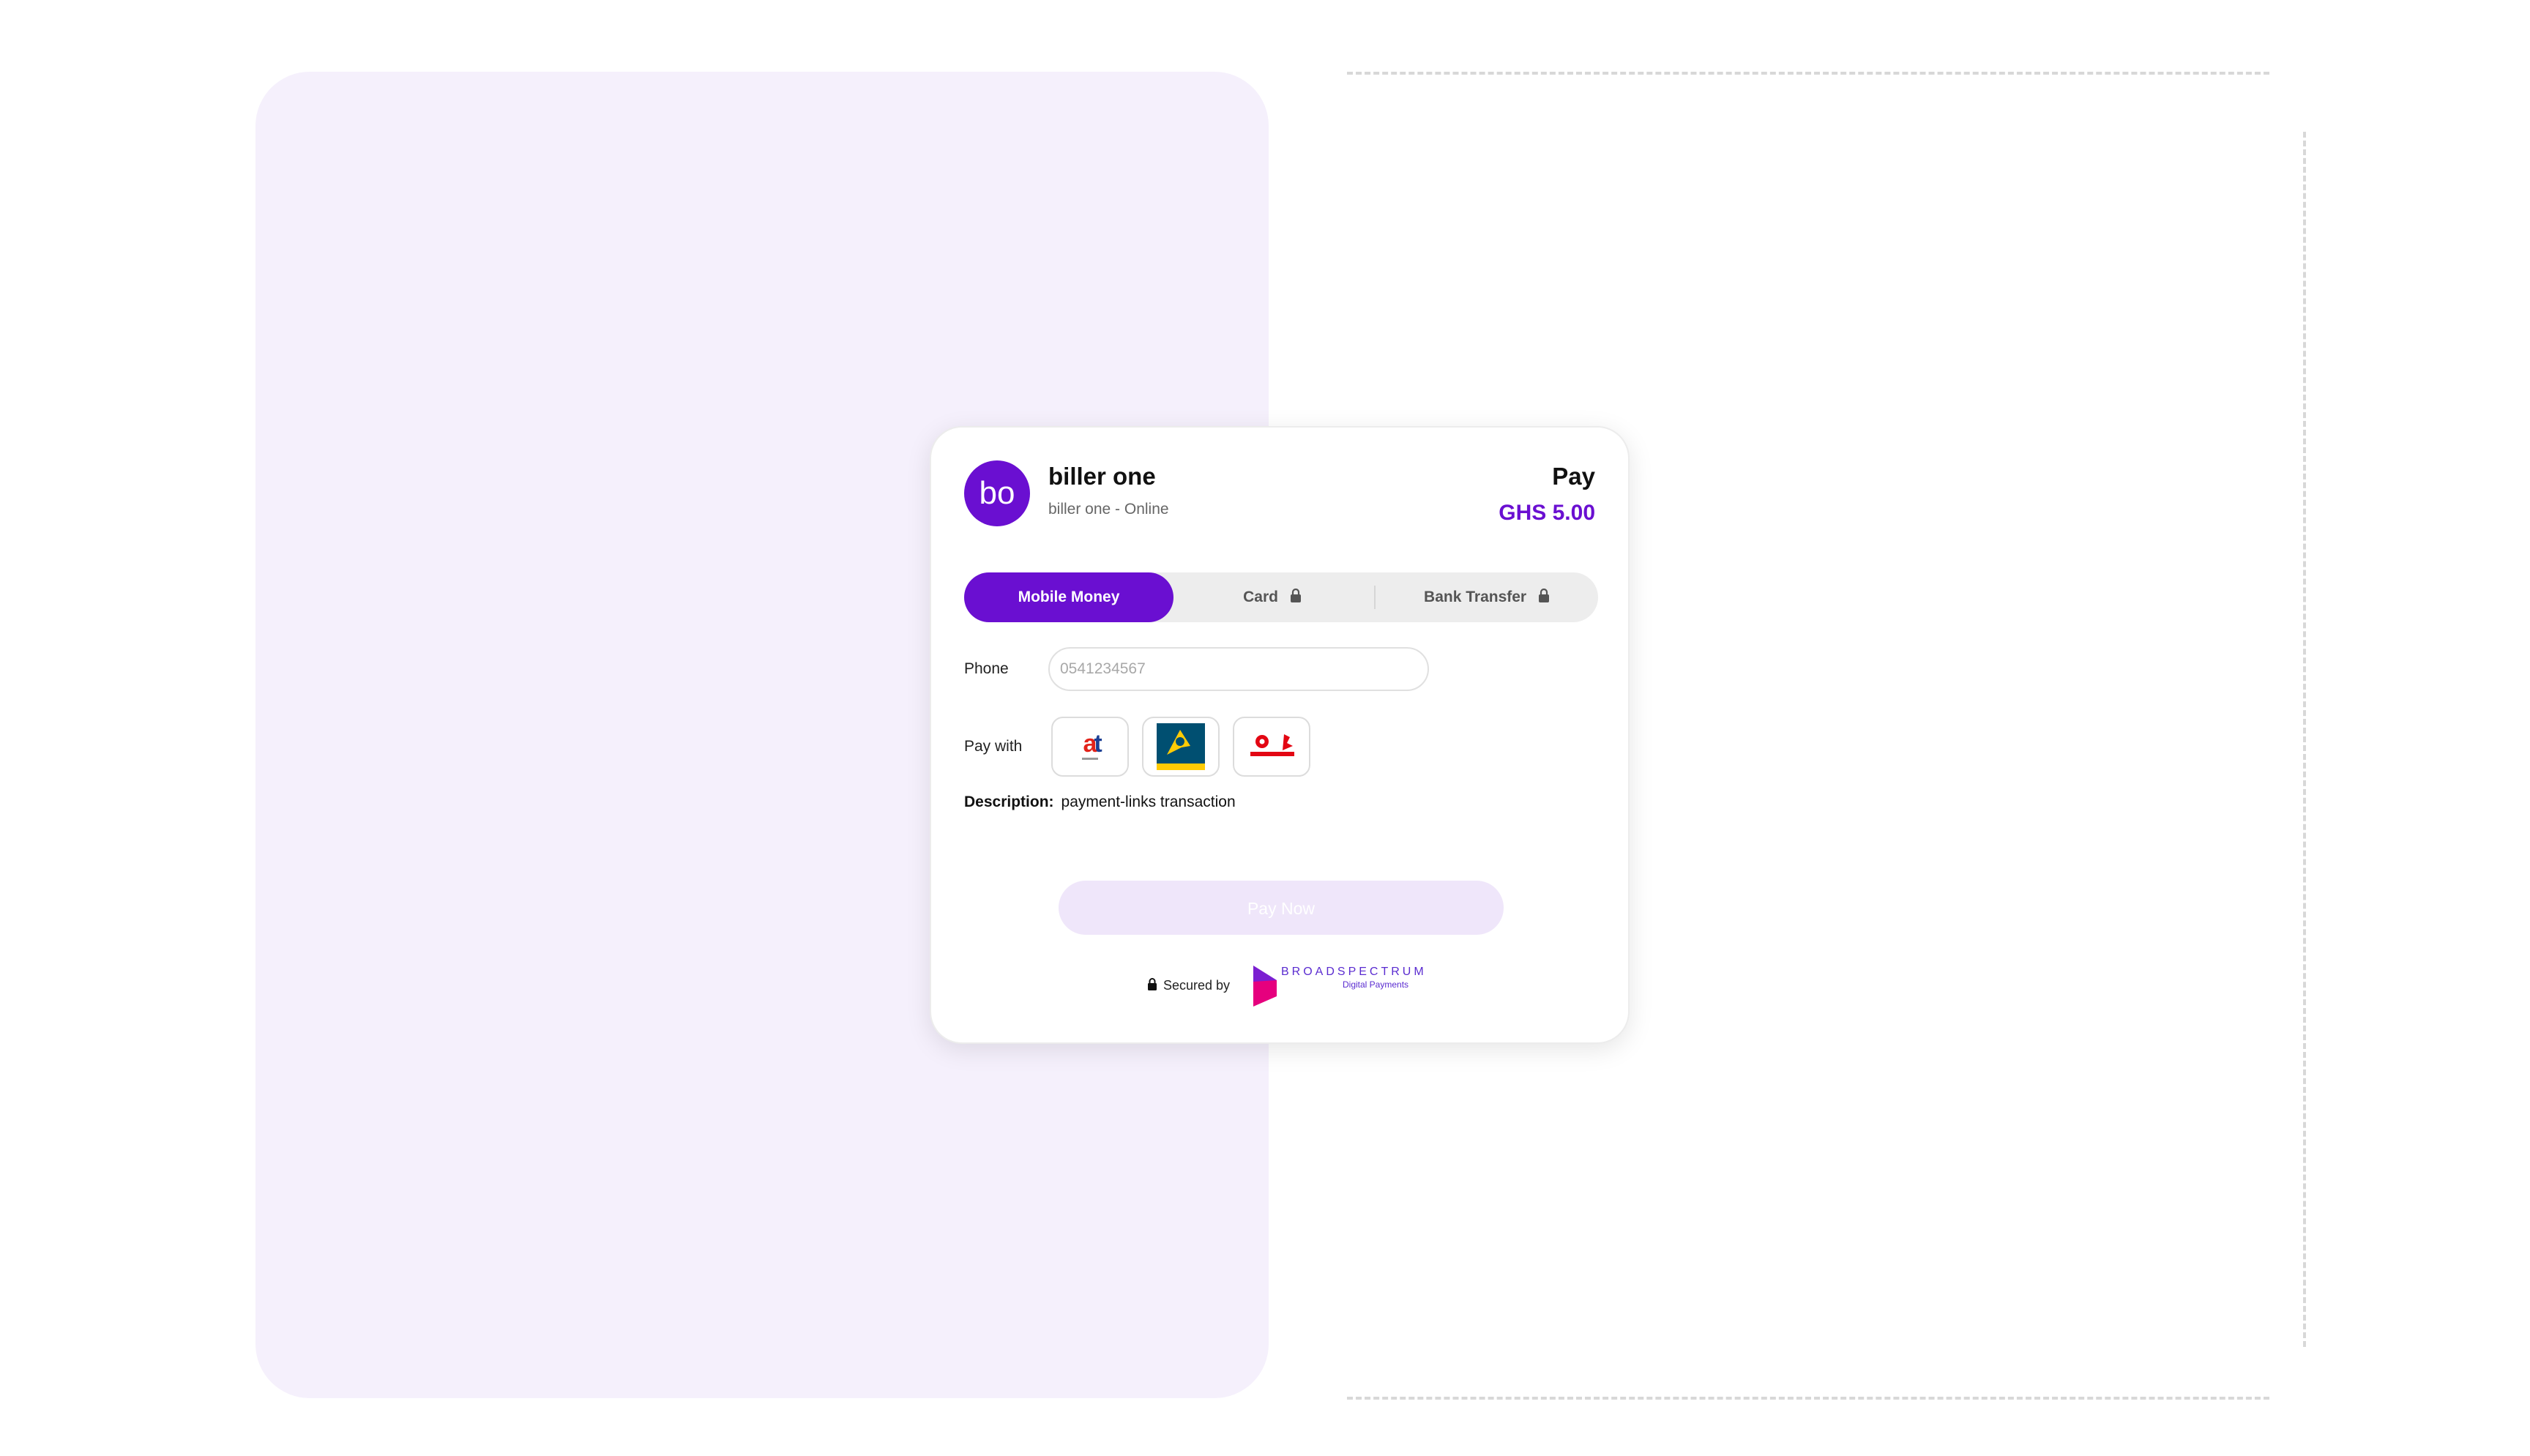  What do you see at coordinates (1547, 513) in the screenshot?
I see `payment-amount: GHS 5.00` at bounding box center [1547, 513].